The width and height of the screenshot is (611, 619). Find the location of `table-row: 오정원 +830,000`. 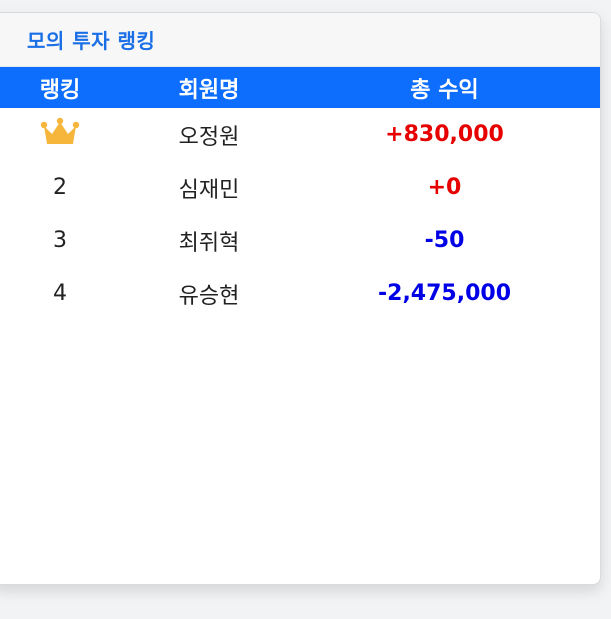

table-row: 오정원 +830,000 is located at coordinates (300, 134).